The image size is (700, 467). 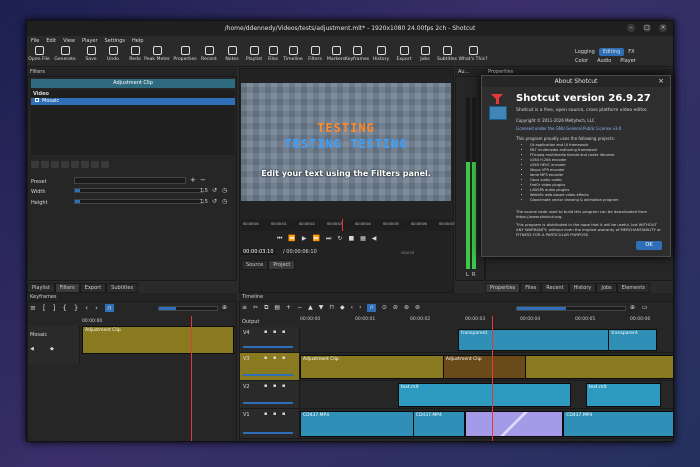 I want to click on about-close-icon: ×, so click(x=661, y=81).